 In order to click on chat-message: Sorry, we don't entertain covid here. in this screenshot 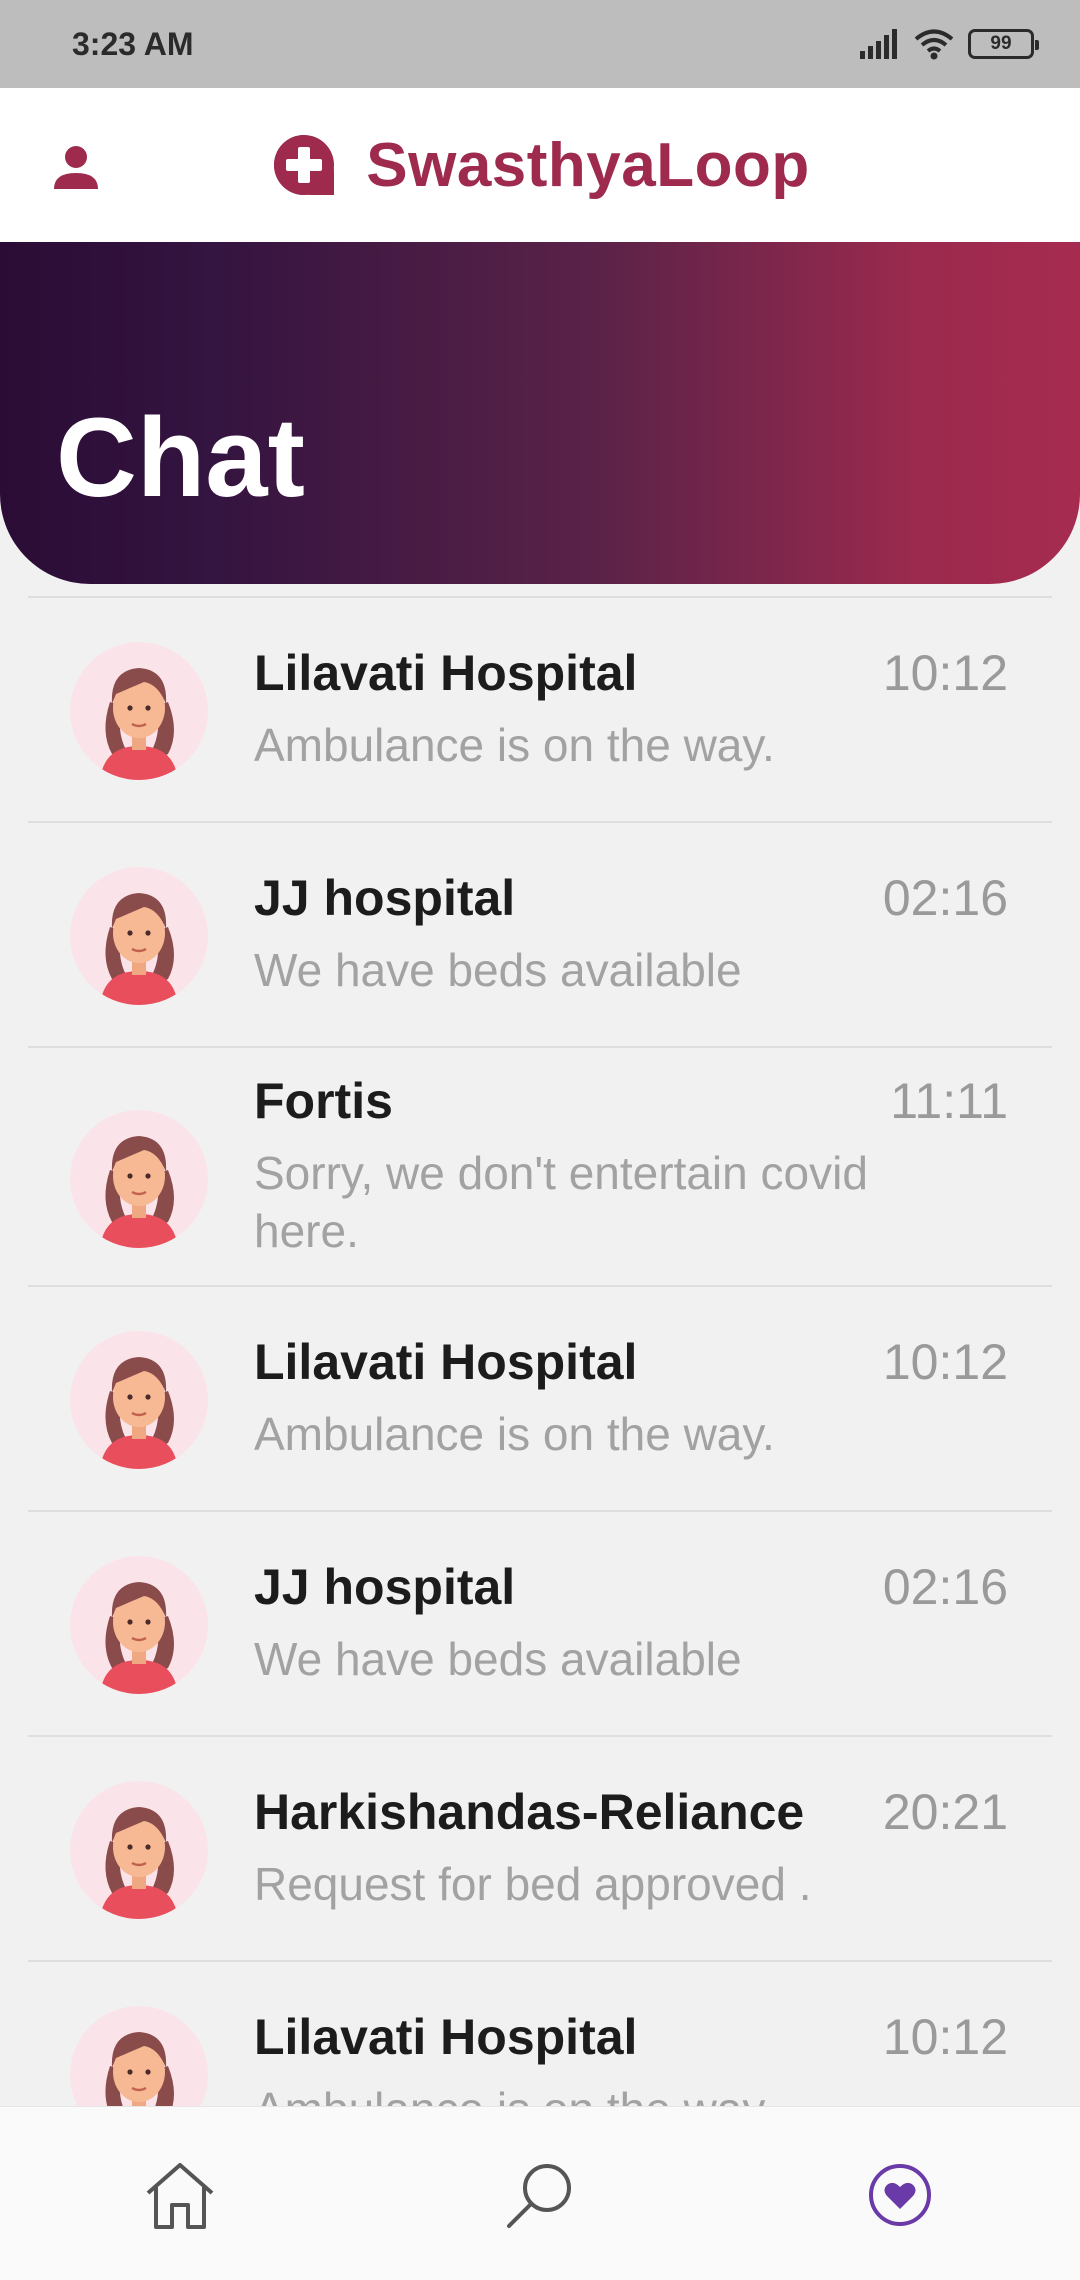, I will do `click(561, 1202)`.